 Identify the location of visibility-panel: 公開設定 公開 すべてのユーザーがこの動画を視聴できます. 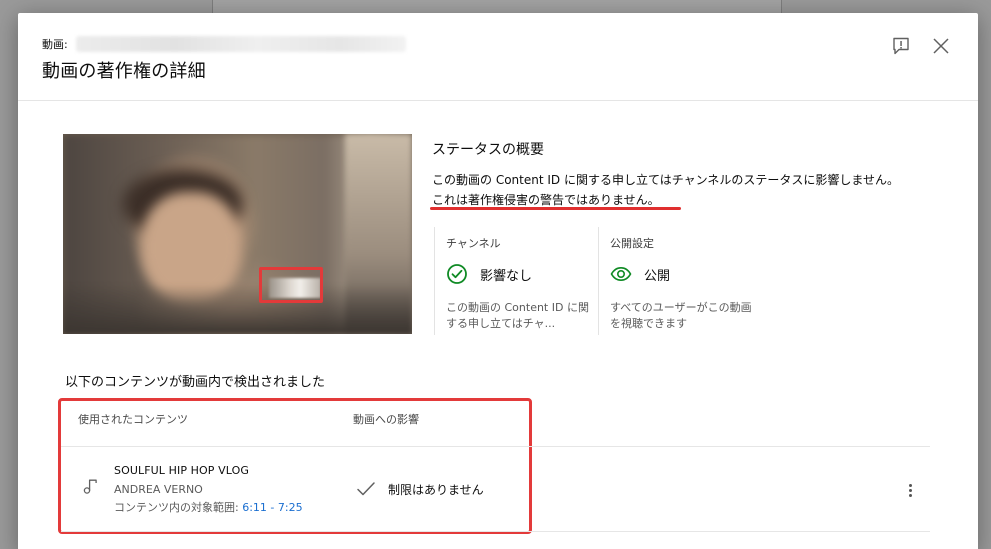
(678, 281).